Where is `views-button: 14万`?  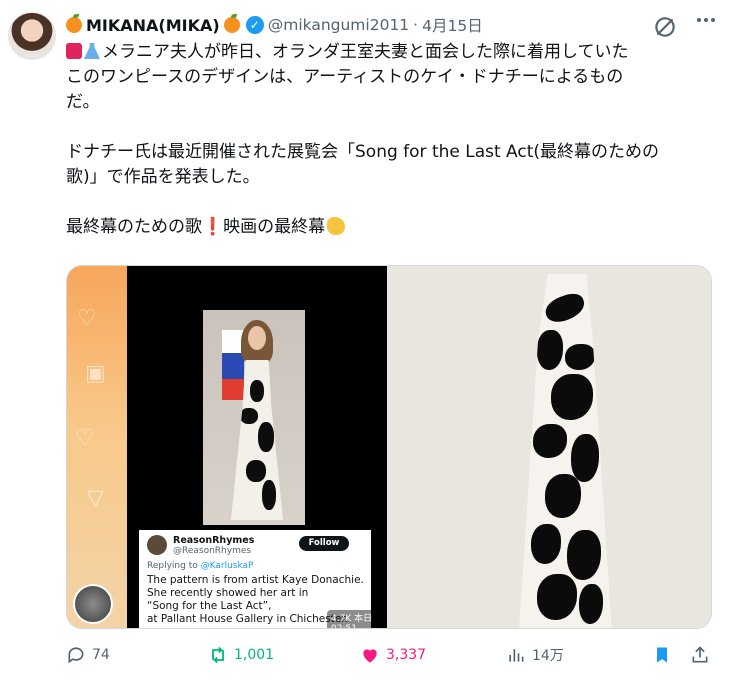
views-button: 14万 is located at coordinates (535, 655).